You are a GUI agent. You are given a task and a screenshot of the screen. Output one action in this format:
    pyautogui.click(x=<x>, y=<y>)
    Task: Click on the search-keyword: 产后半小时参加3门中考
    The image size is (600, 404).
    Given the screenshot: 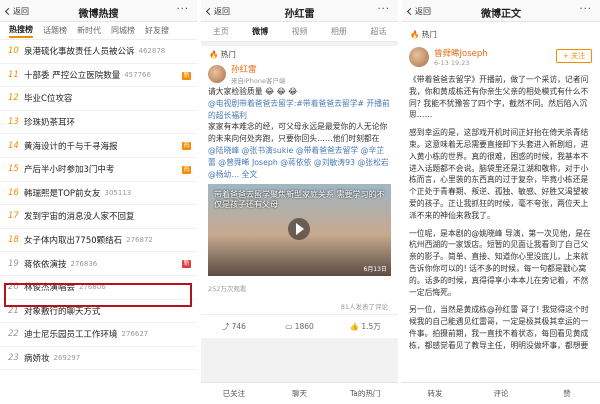 What is the action you would take?
    pyautogui.click(x=69, y=170)
    